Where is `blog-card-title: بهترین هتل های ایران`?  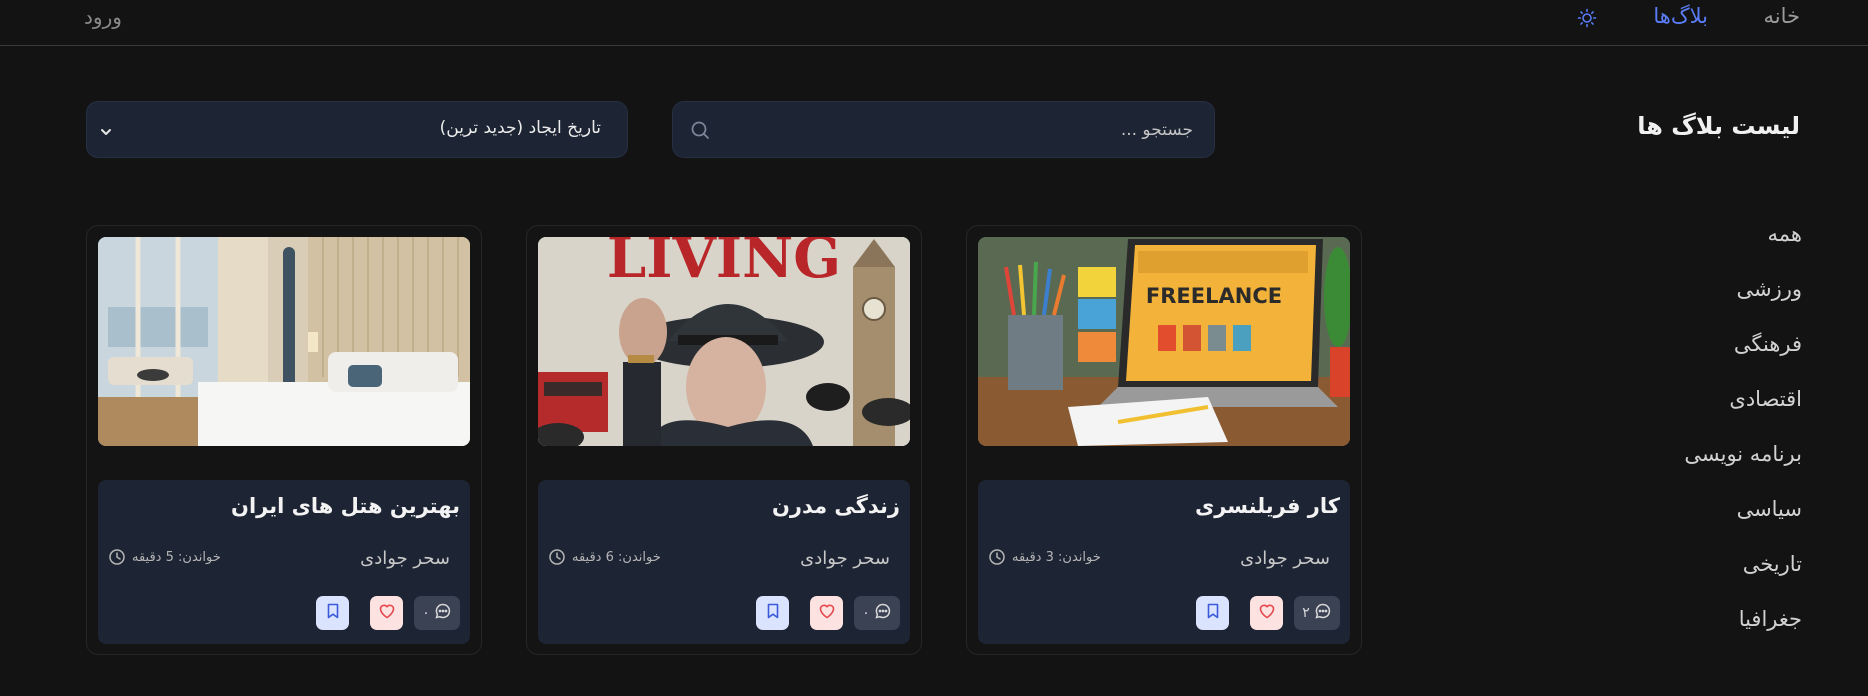 blog-card-title: بهترین هتل های ایران is located at coordinates (345, 506).